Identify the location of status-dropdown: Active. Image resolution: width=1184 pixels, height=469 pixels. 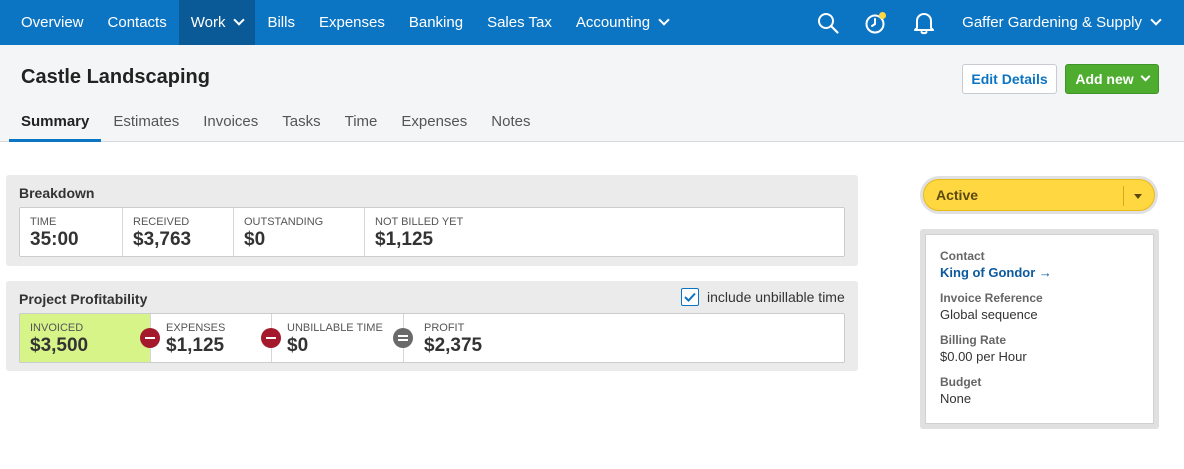
(1039, 195).